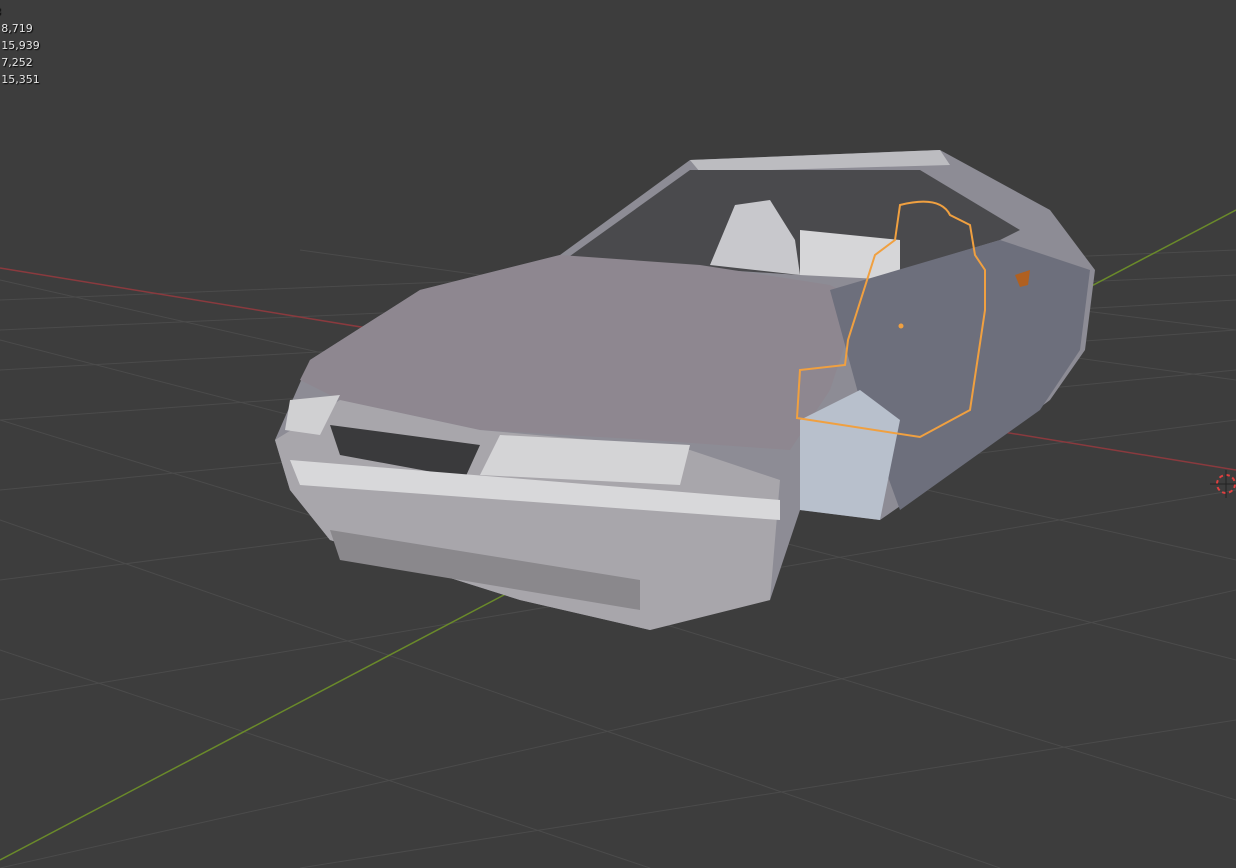 Image resolution: width=1236 pixels, height=868 pixels. Describe the element at coordinates (20, 79) in the screenshot. I see `stat-triangles: / 15,351` at that location.